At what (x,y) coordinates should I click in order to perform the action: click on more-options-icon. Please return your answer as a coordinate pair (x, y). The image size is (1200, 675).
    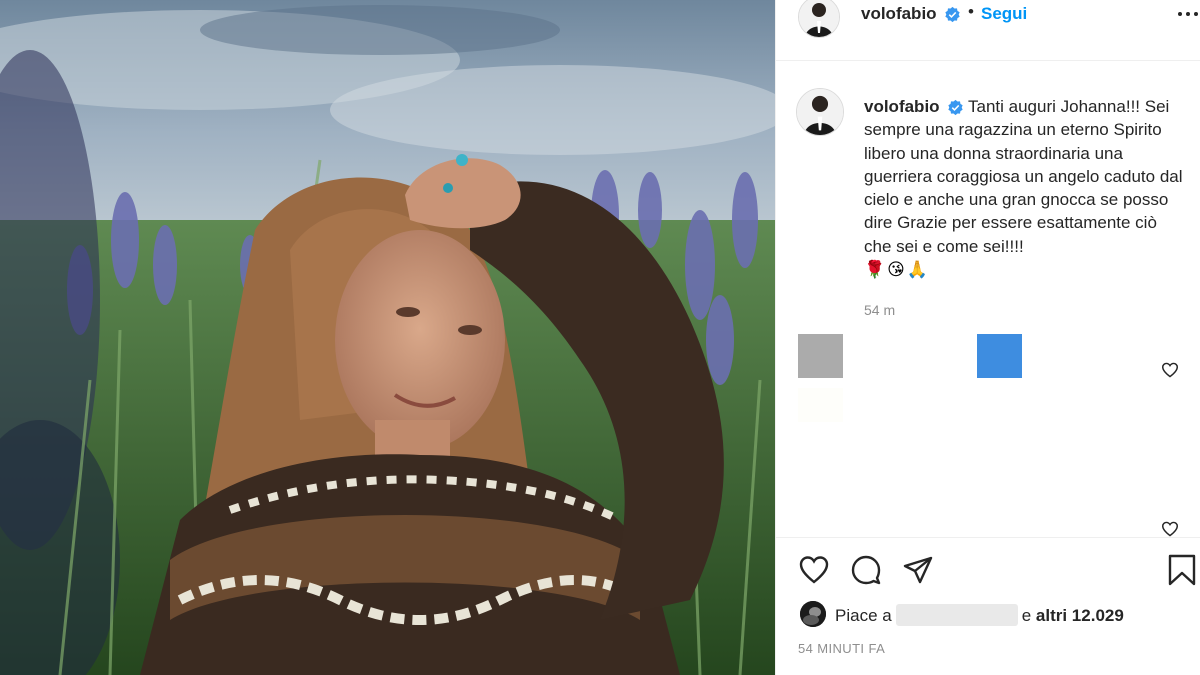
    Looking at the image, I should click on (1188, 14).